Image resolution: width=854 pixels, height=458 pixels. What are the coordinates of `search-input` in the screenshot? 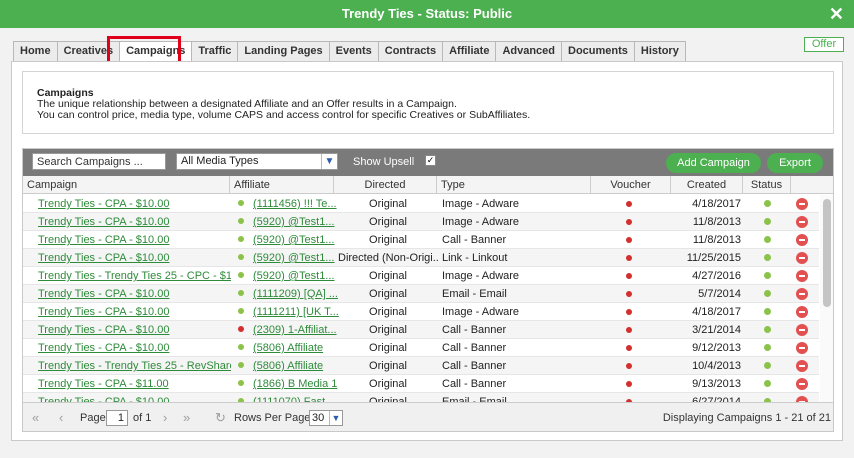 It's located at (99, 161).